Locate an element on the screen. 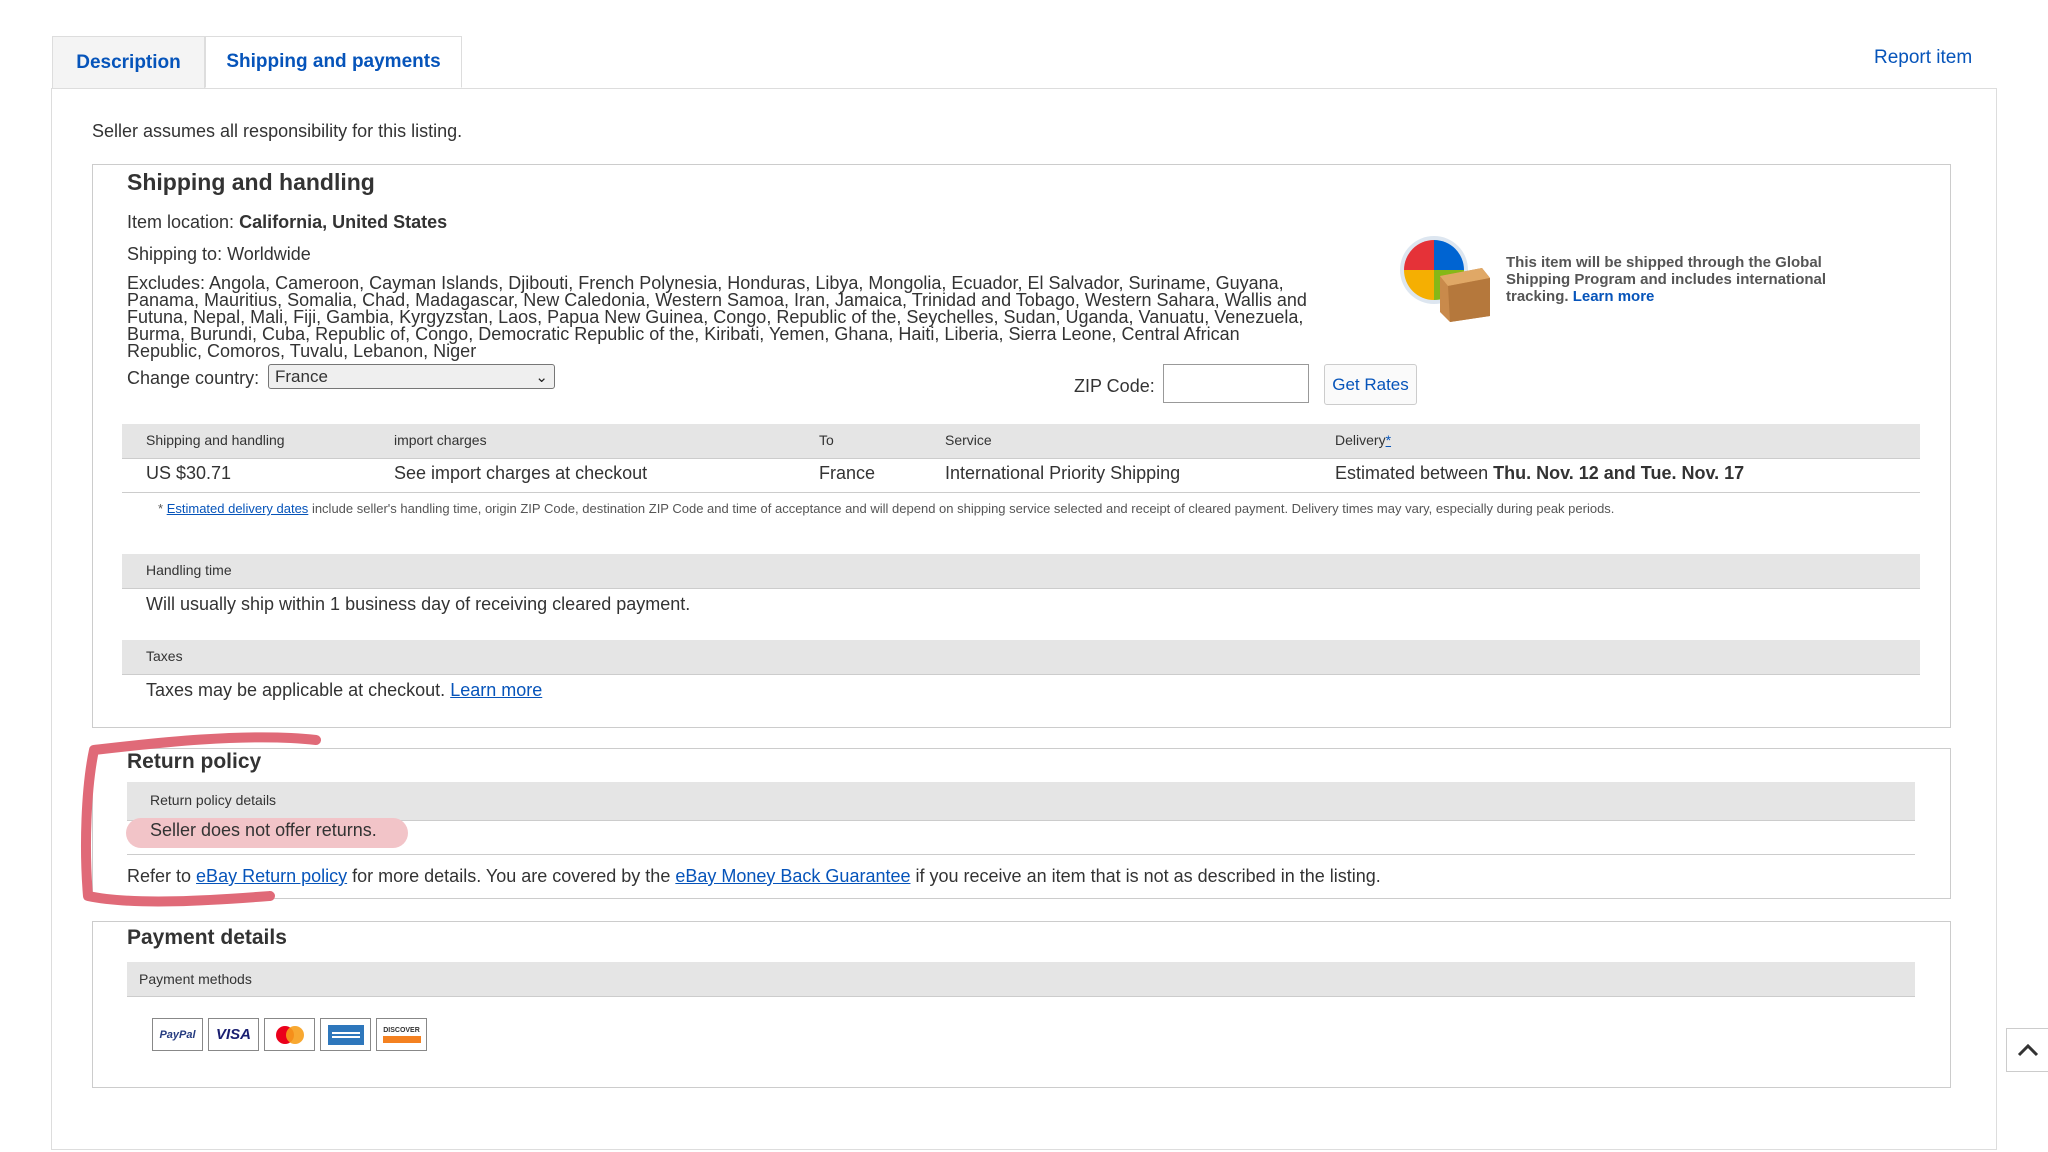 The image size is (2048, 1152). delivery-footnote-mark: * is located at coordinates (1388, 440).